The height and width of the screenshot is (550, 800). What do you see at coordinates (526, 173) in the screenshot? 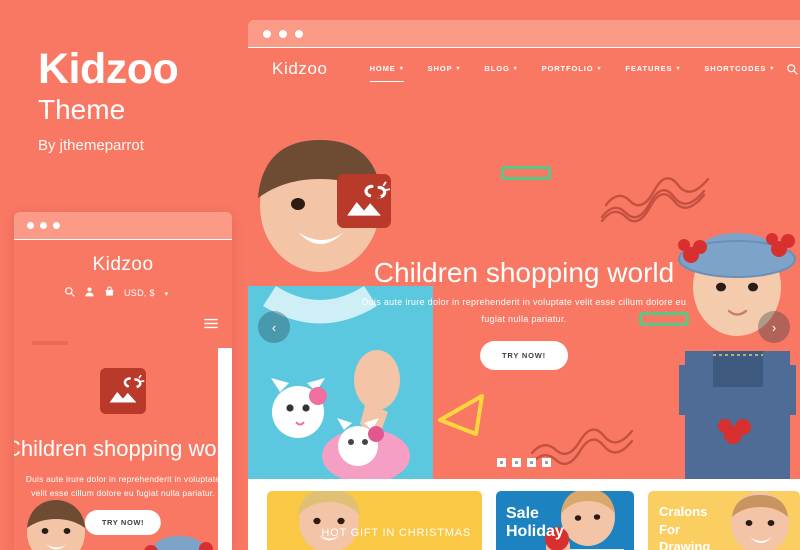
I see `green-rect-decoration-top` at bounding box center [526, 173].